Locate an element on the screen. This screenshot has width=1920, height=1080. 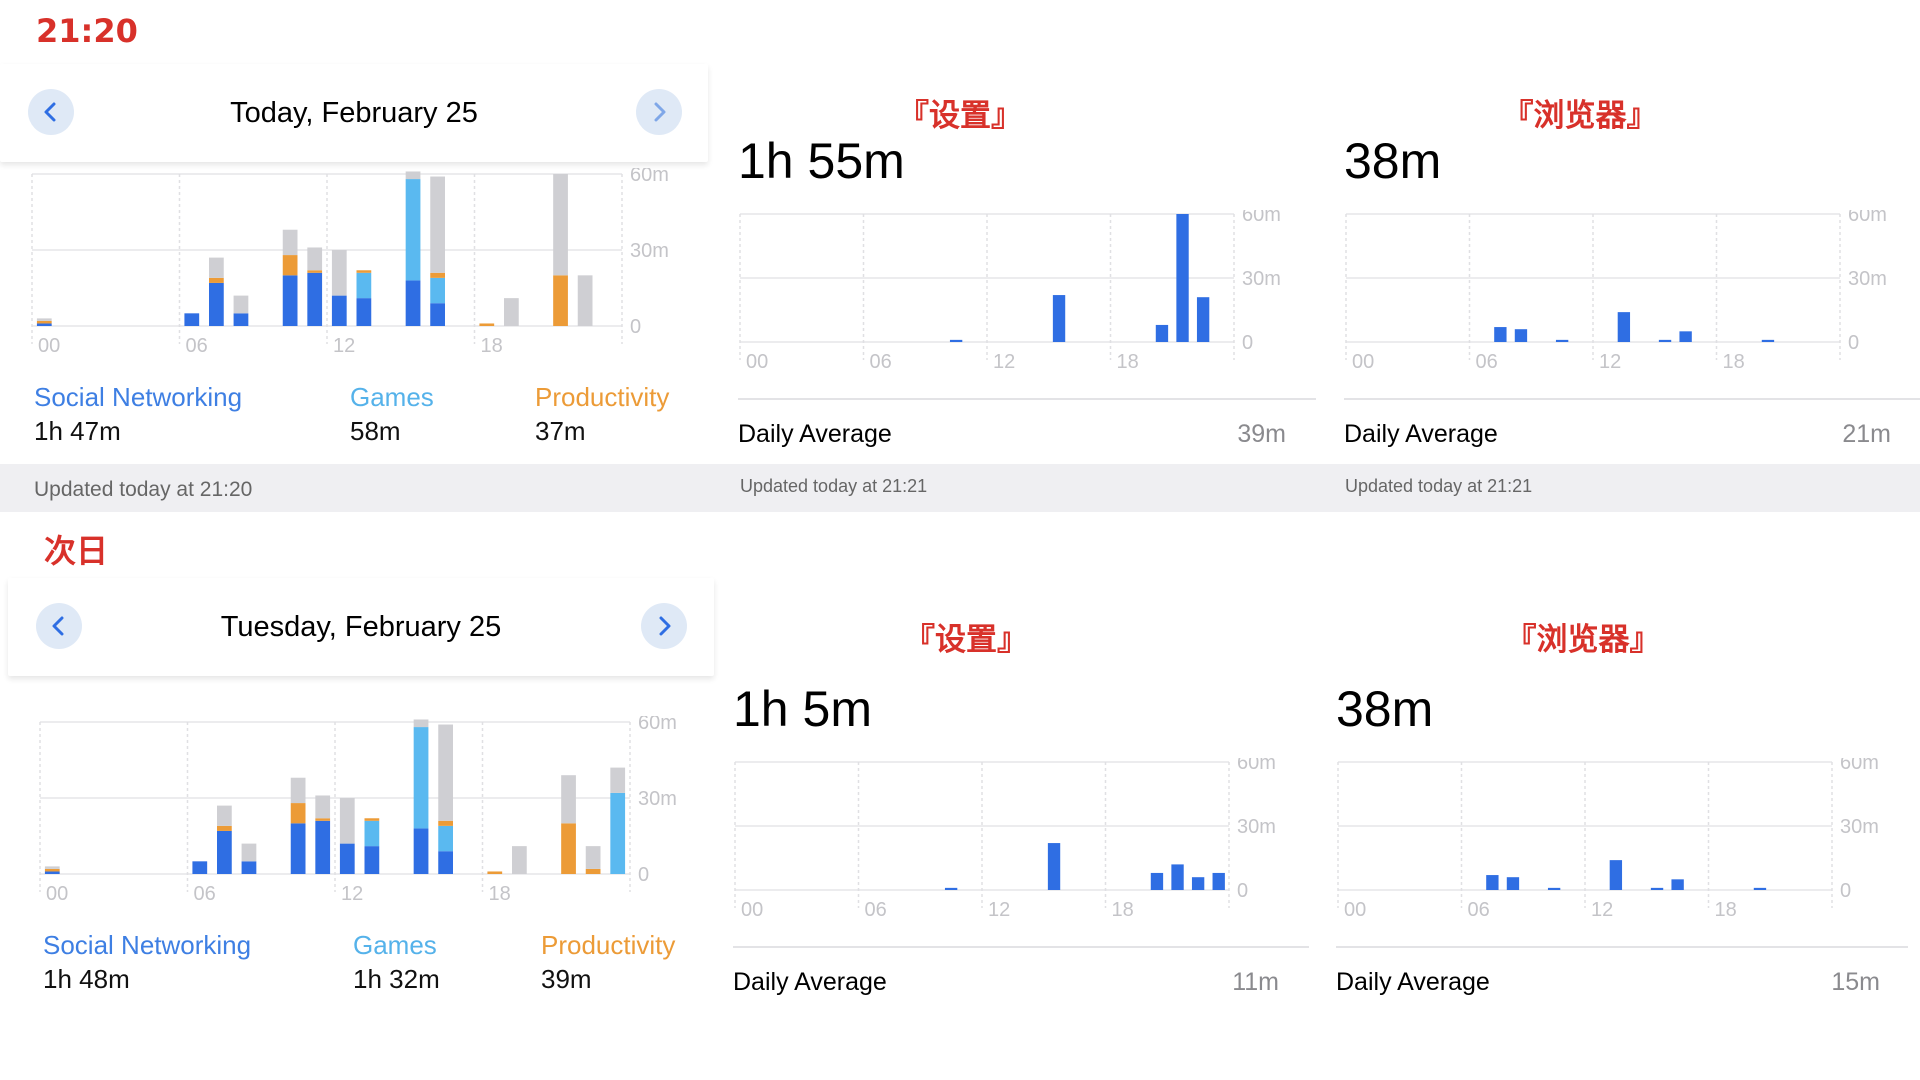
daily-average-value: 39m is located at coordinates (1261, 434).